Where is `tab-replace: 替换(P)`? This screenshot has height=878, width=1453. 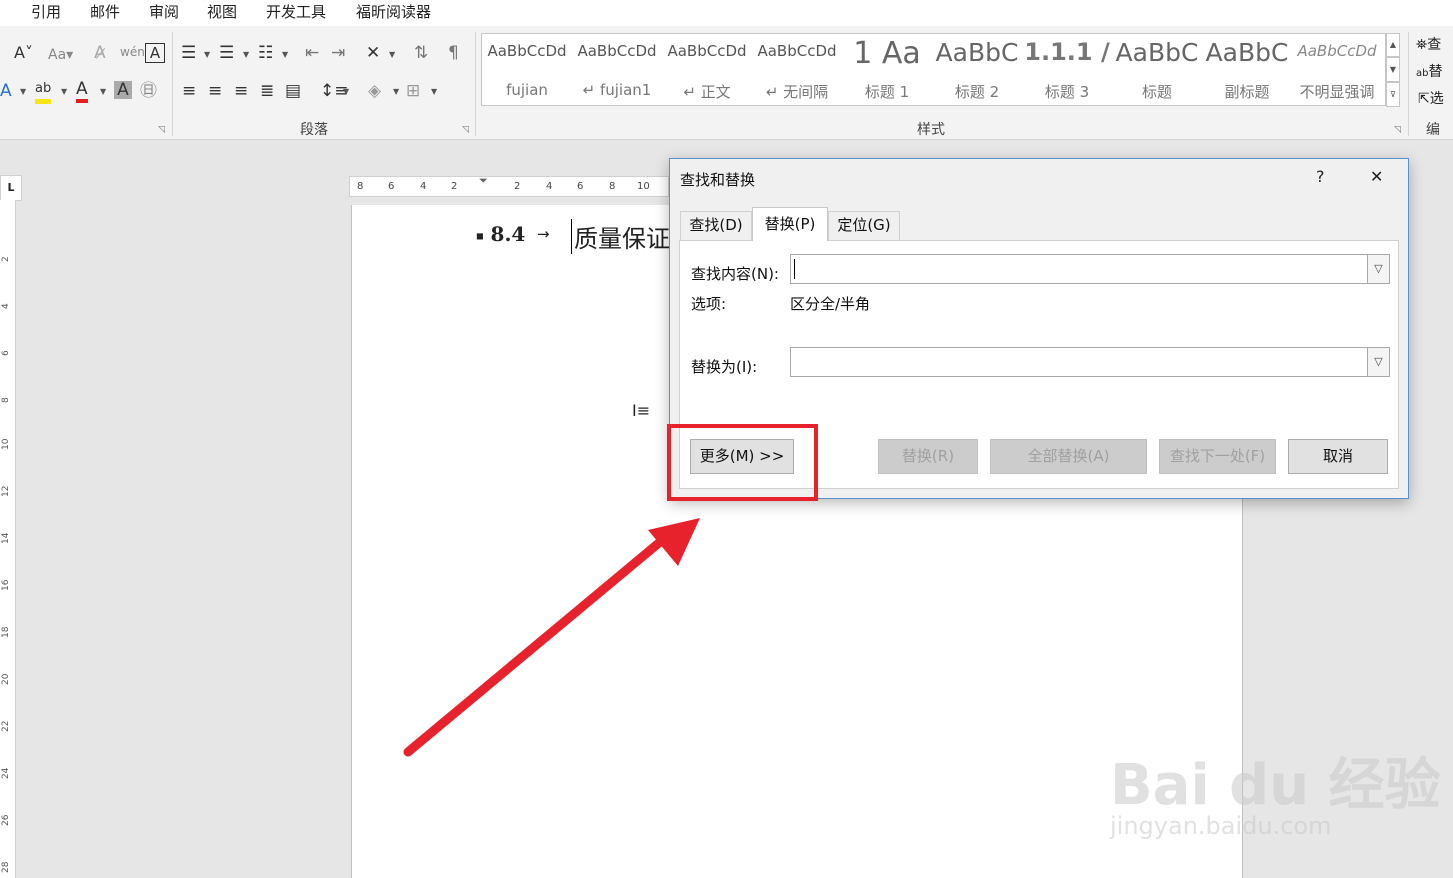 tab-replace: 替换(P) is located at coordinates (790, 224).